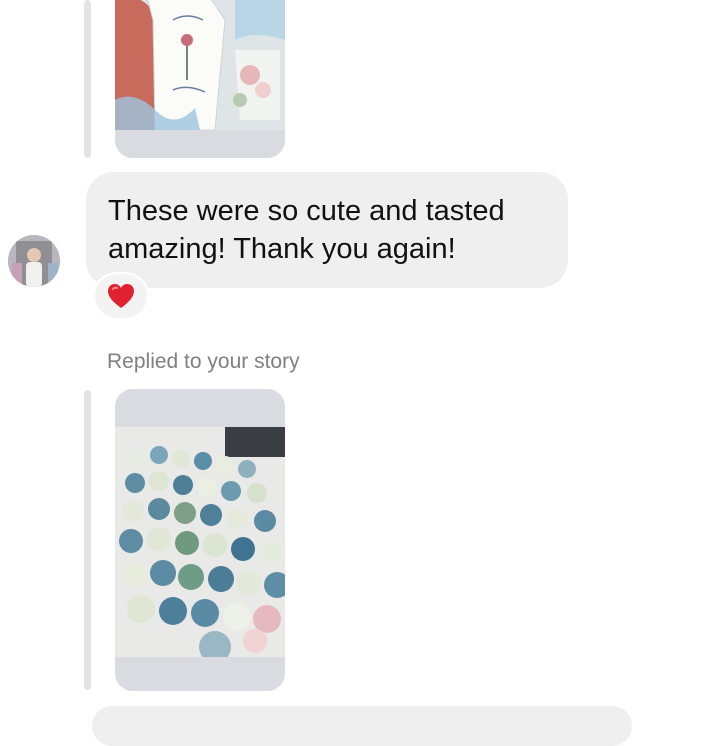  Describe the element at coordinates (362, 726) in the screenshot. I see `next-message-bubble` at that location.